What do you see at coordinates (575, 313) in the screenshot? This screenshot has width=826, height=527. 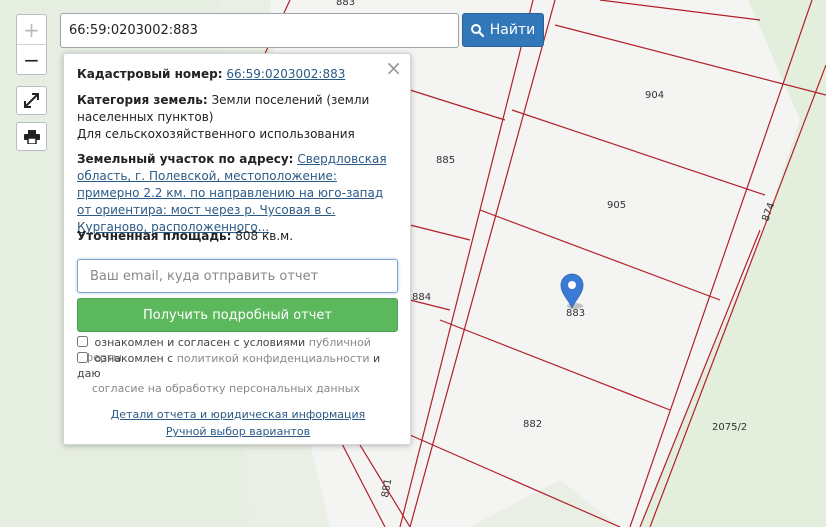 I see `plot-label-883: 883` at bounding box center [575, 313].